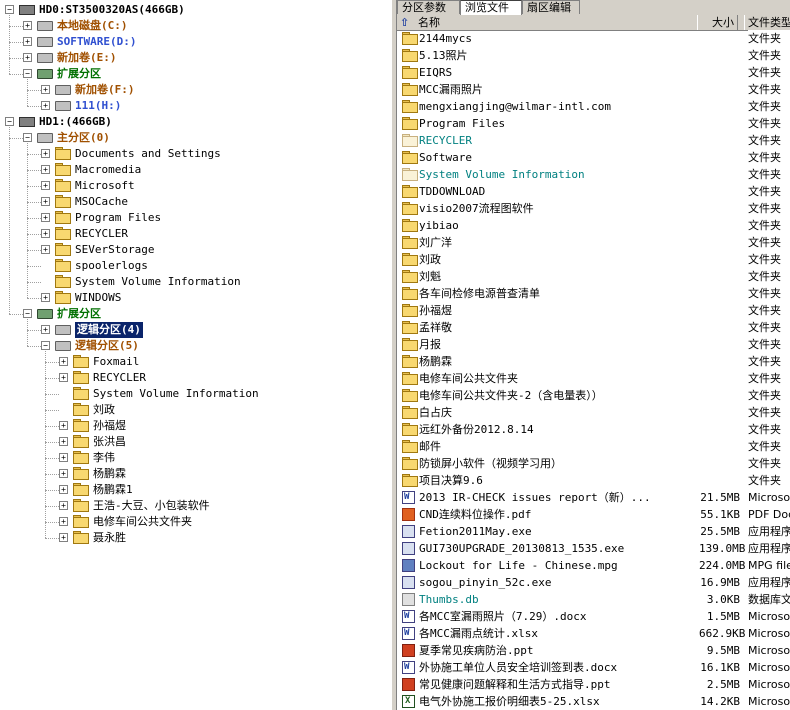  What do you see at coordinates (593, 344) in the screenshot?
I see `file-row: 月报 文件夹` at bounding box center [593, 344].